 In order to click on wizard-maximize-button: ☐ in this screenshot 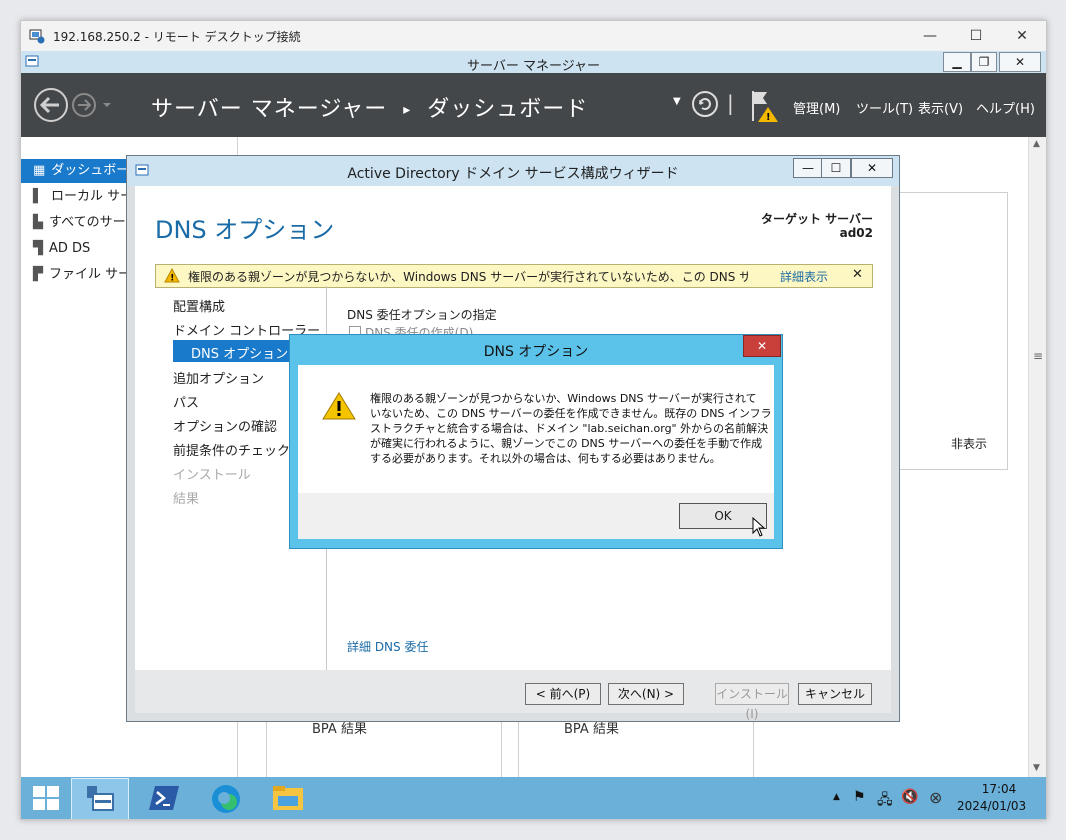, I will do `click(836, 168)`.